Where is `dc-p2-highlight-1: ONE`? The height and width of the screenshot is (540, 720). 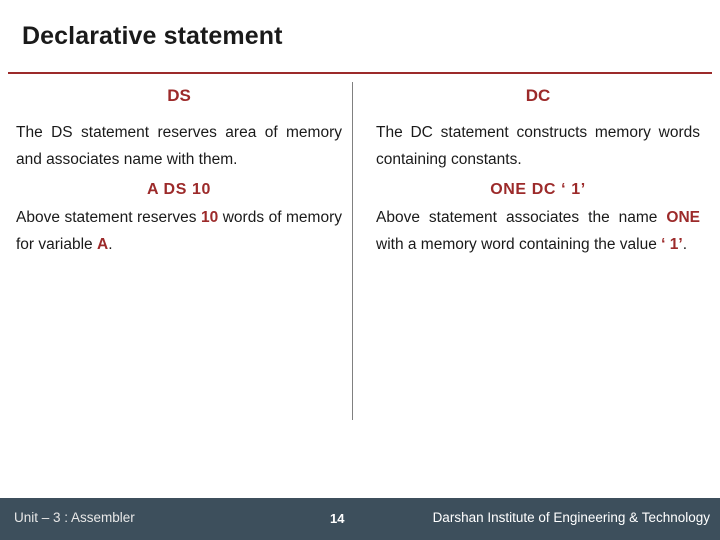 dc-p2-highlight-1: ONE is located at coordinates (683, 218).